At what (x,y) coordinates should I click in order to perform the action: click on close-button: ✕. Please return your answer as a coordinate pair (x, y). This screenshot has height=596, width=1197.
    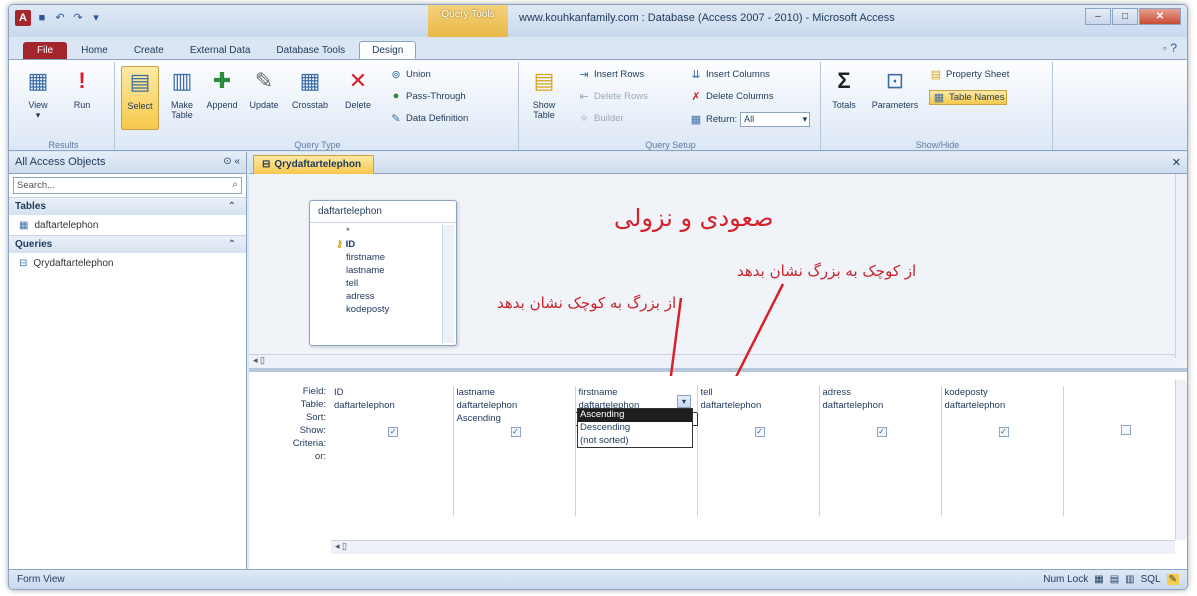
    Looking at the image, I should click on (1160, 16).